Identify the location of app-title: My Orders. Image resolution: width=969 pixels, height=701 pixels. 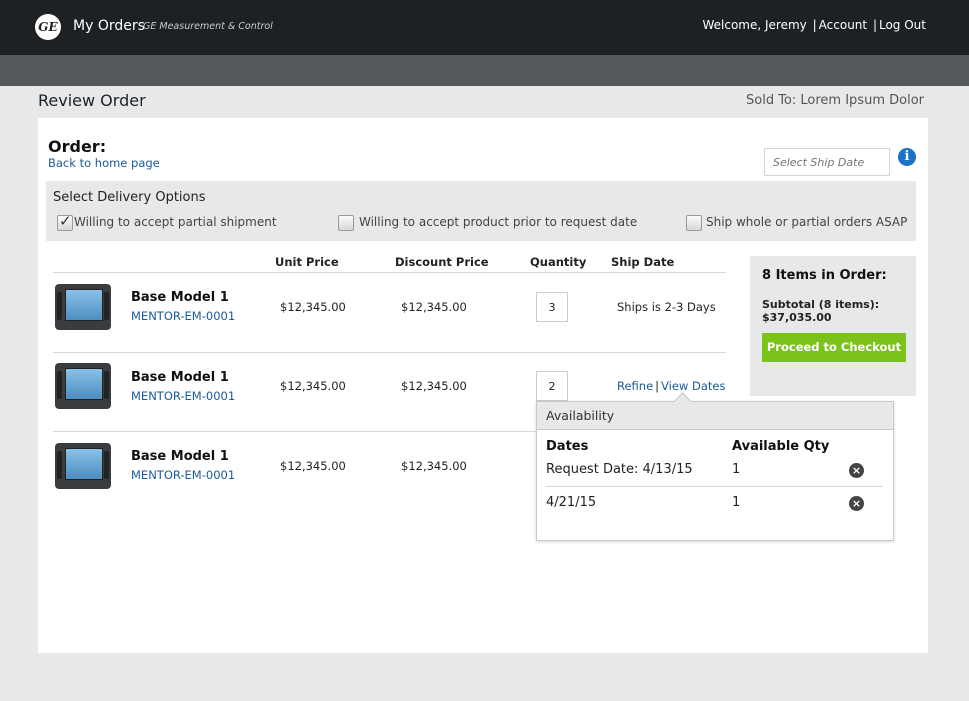
(109, 26).